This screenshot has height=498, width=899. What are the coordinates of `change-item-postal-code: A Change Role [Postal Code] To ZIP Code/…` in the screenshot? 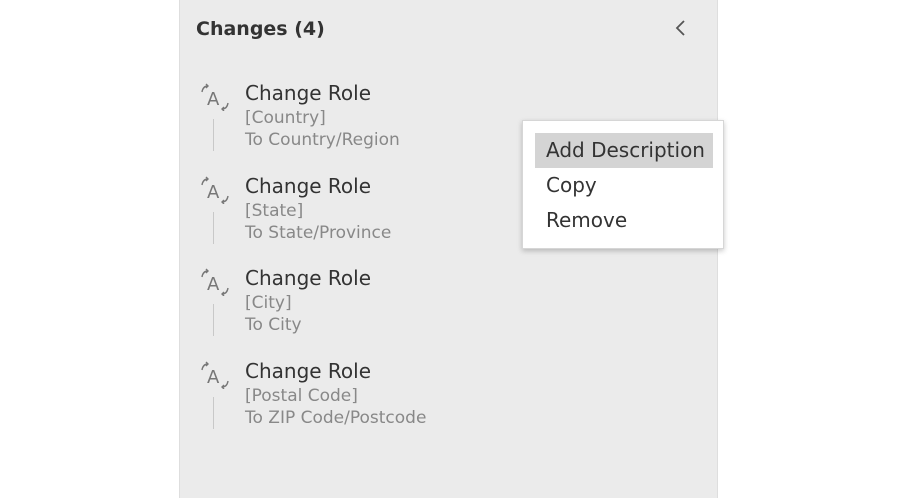 It's located at (406, 402).